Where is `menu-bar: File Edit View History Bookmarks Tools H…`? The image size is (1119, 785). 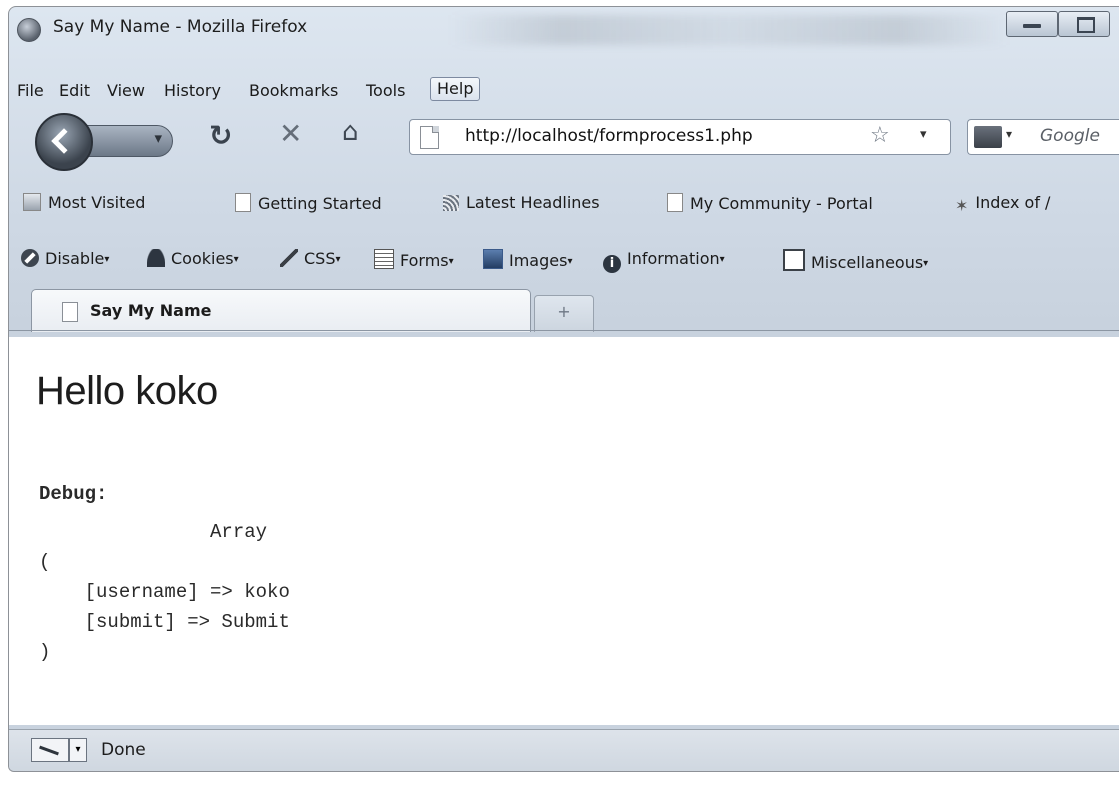 menu-bar: File Edit View History Bookmarks Tools H… is located at coordinates (564, 90).